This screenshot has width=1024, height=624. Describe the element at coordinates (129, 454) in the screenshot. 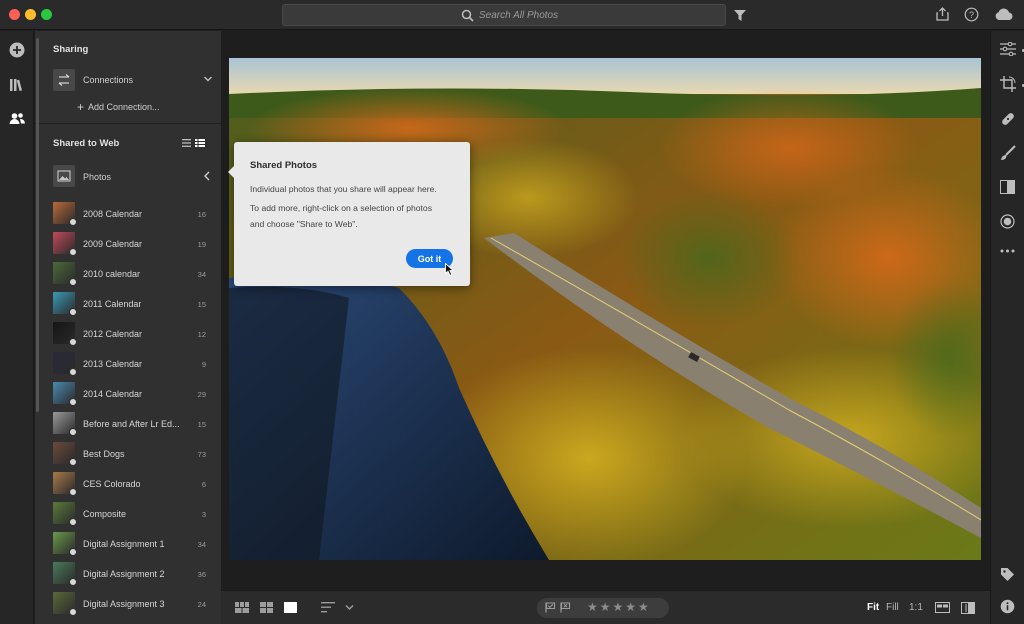

I see `album-item: Best Dogs 73` at that location.